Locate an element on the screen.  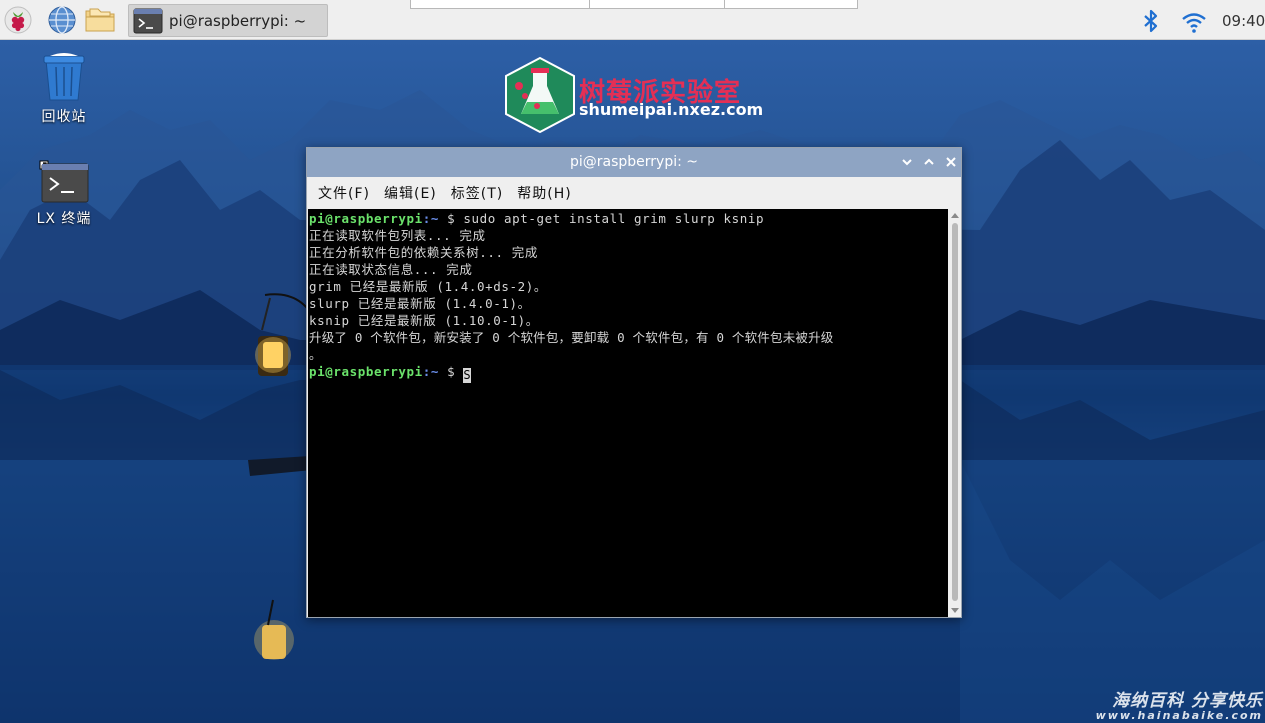
menu-file: 文件(F) is located at coordinates (344, 193).